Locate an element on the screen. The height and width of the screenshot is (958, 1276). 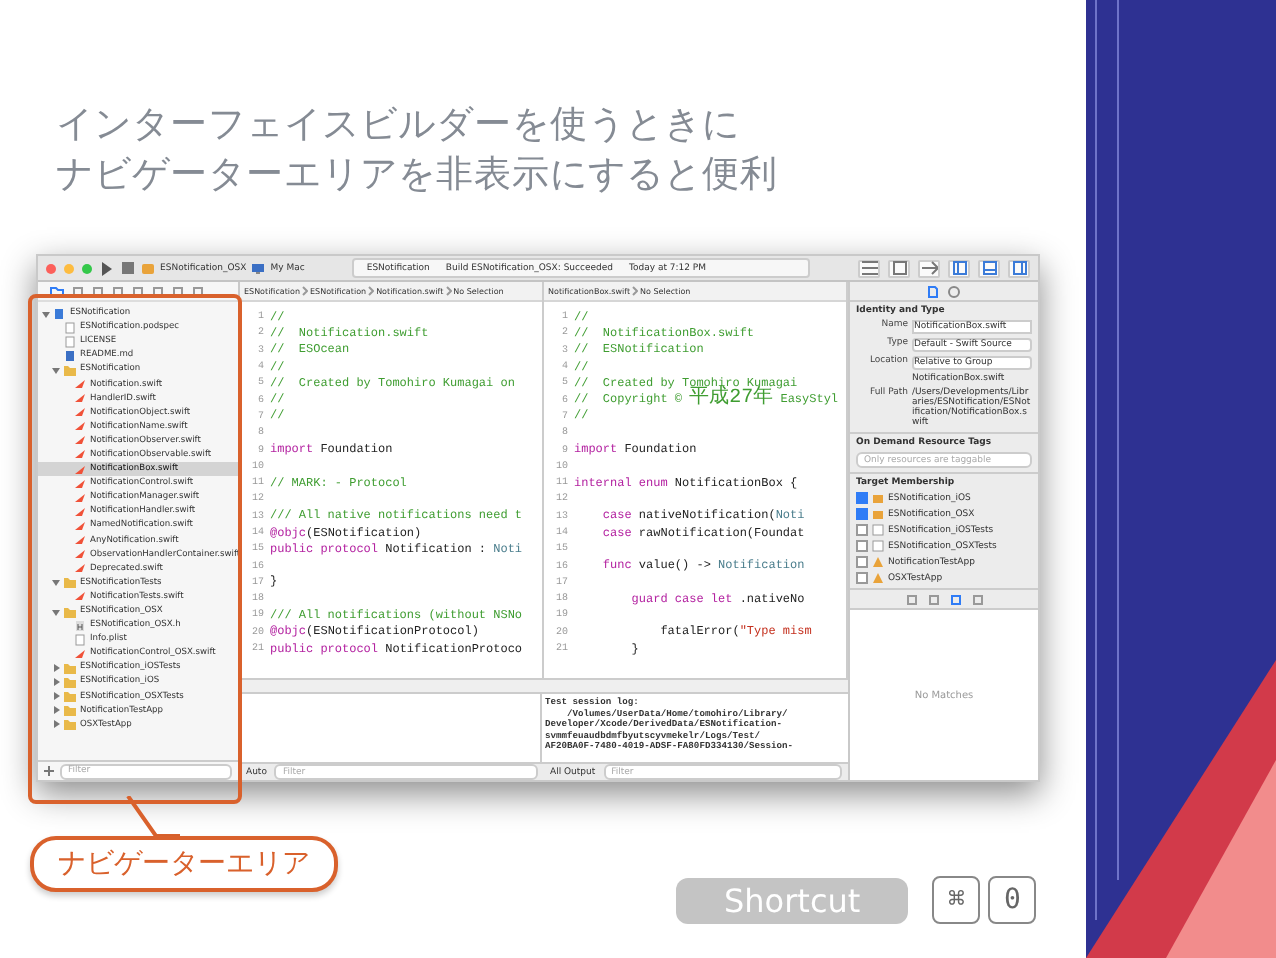
slide-title: インターフェイスビルダーを使うときに is located at coordinates (399, 126).